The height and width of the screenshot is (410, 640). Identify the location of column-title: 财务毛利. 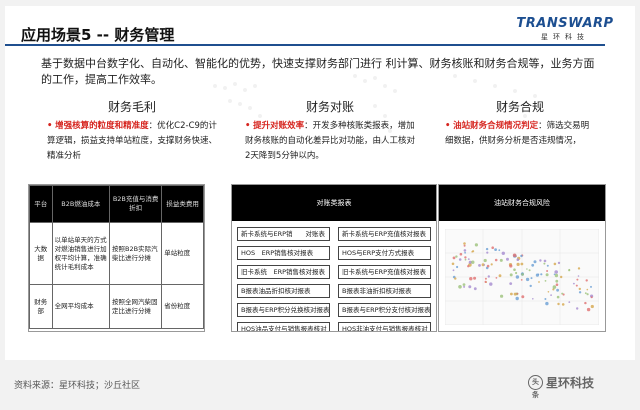
(131, 107).